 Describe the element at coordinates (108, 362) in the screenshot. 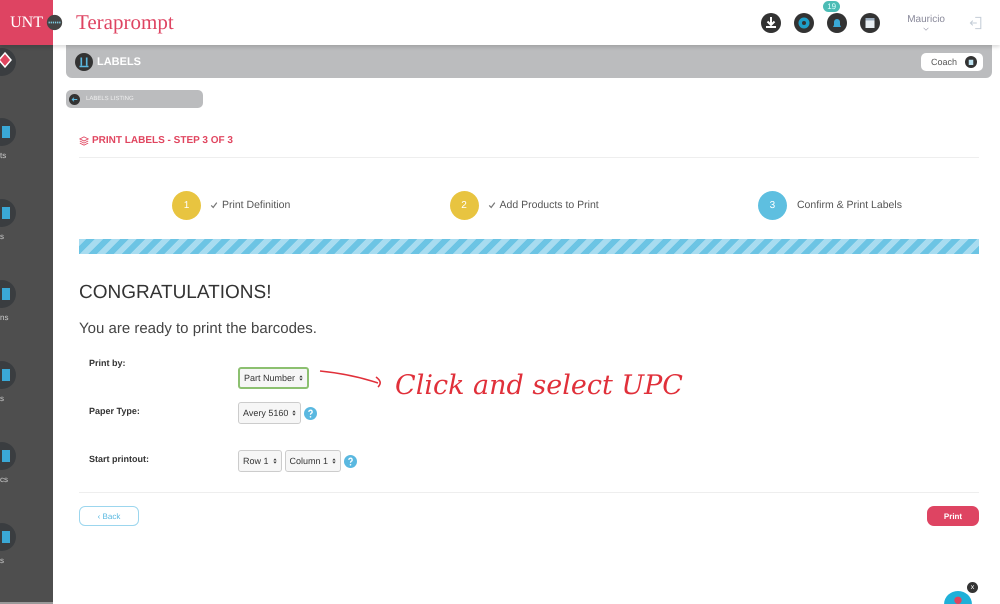

I see `field-label: Print by:` at that location.